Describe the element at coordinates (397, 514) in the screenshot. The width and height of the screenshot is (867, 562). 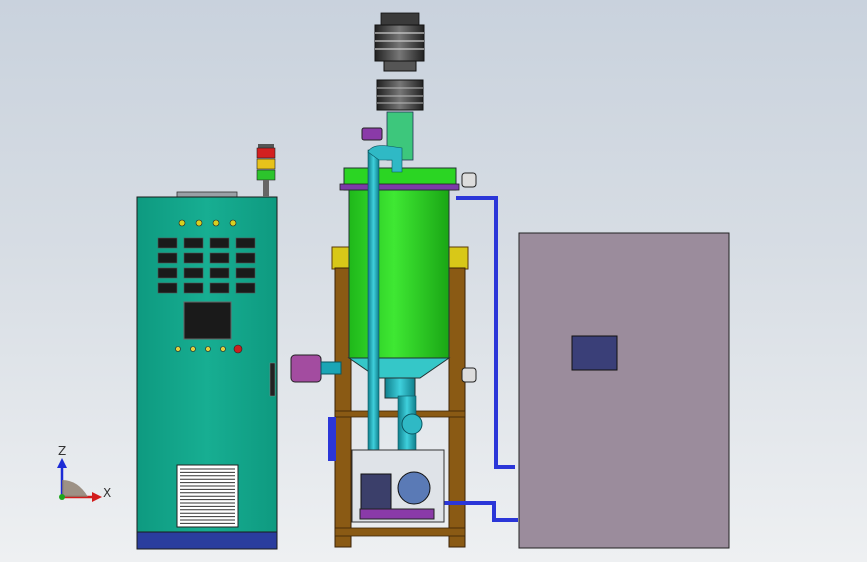
I see `pump-base` at that location.